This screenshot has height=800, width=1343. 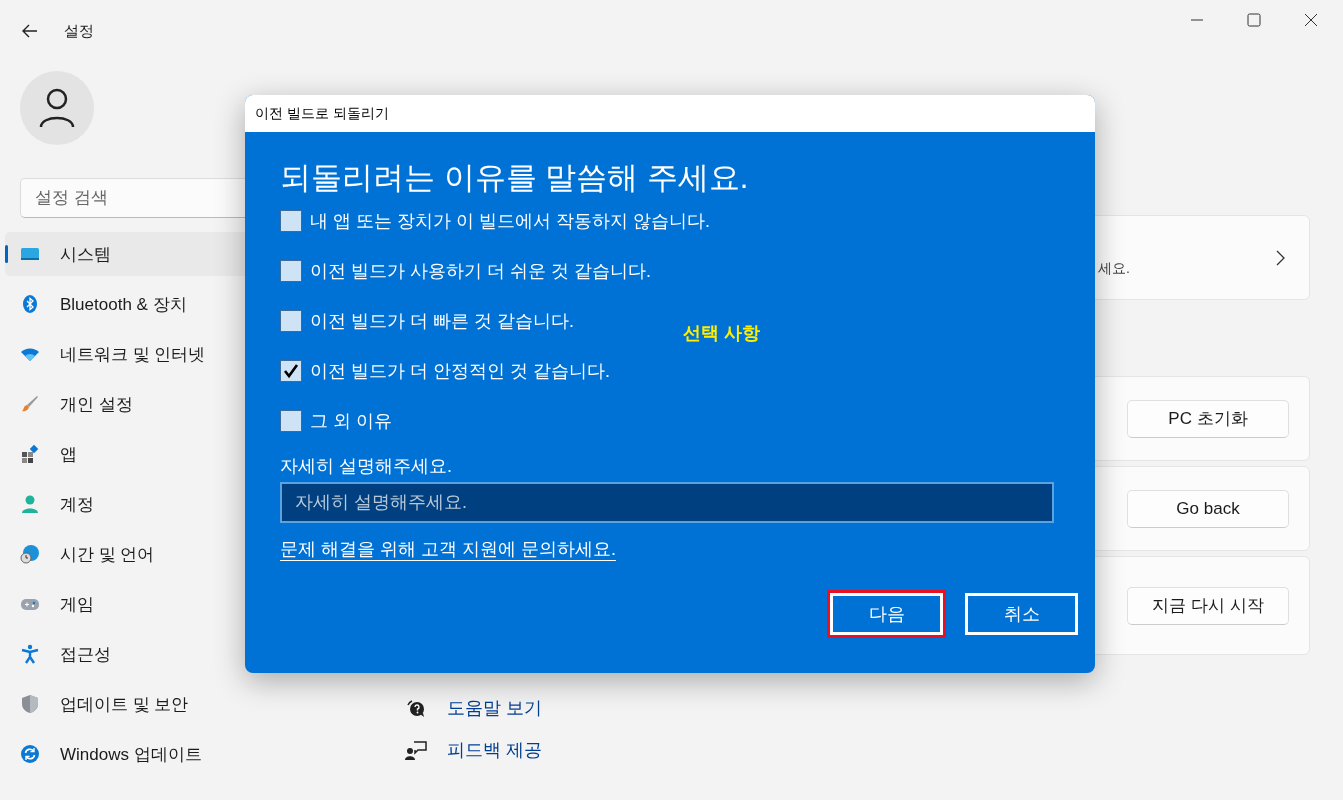 I want to click on checkbox-label: 그 외 이유, so click(x=351, y=421).